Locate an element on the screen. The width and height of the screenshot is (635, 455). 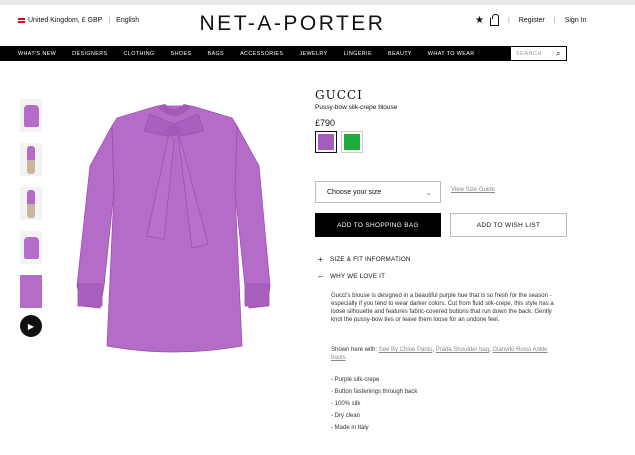
thumbnail-model is located at coordinates (31, 159).